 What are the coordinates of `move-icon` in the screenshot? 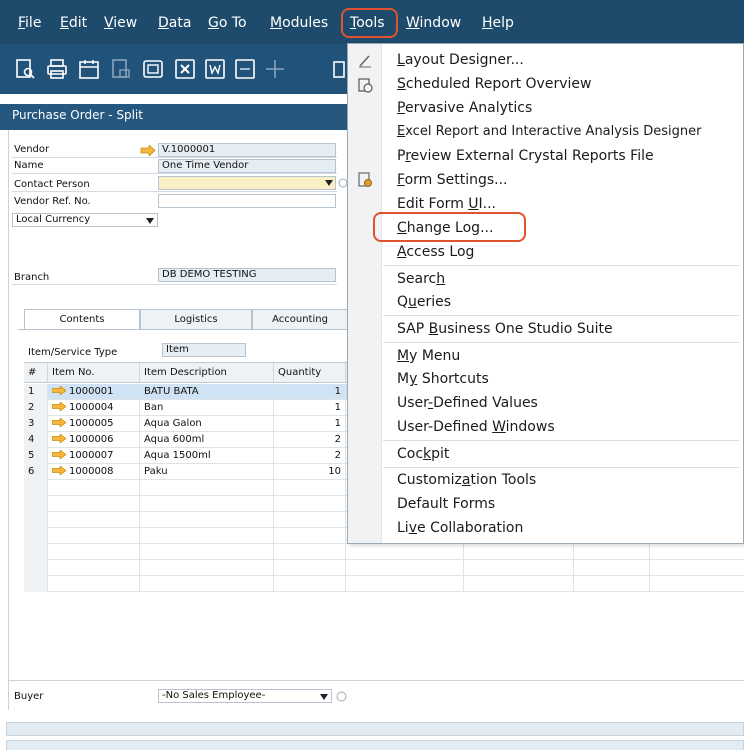 It's located at (275, 69).